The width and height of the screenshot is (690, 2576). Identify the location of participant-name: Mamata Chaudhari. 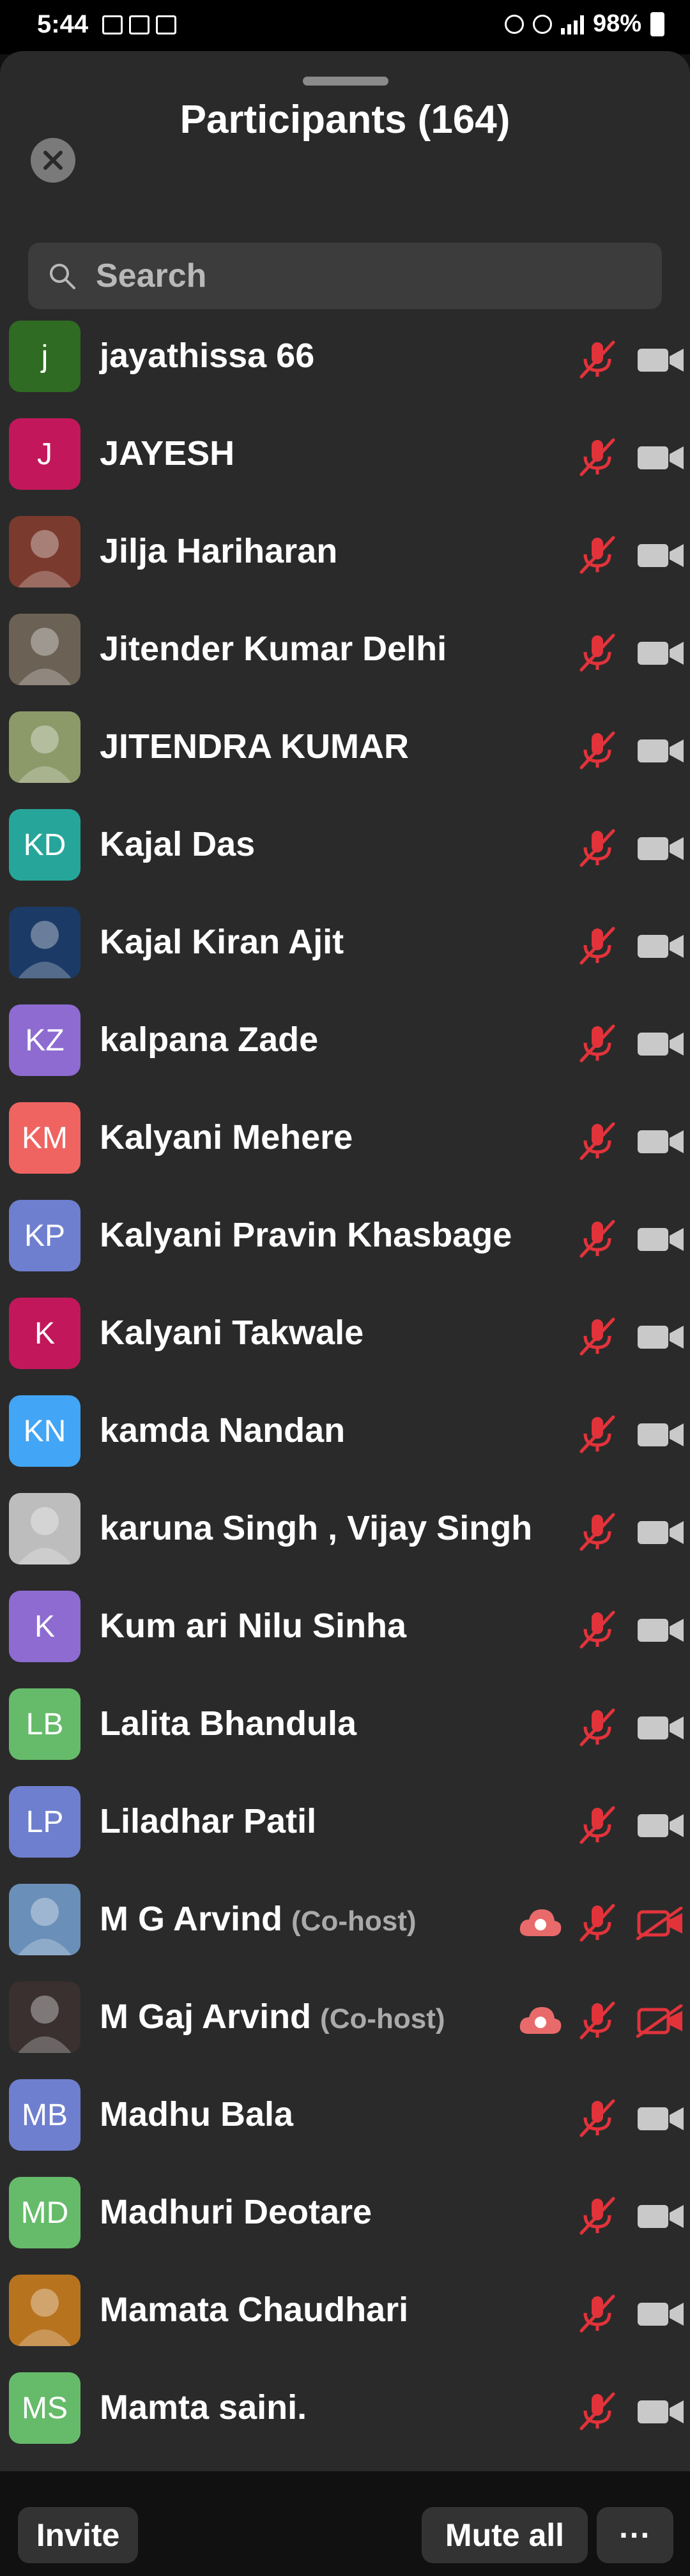
(254, 2310).